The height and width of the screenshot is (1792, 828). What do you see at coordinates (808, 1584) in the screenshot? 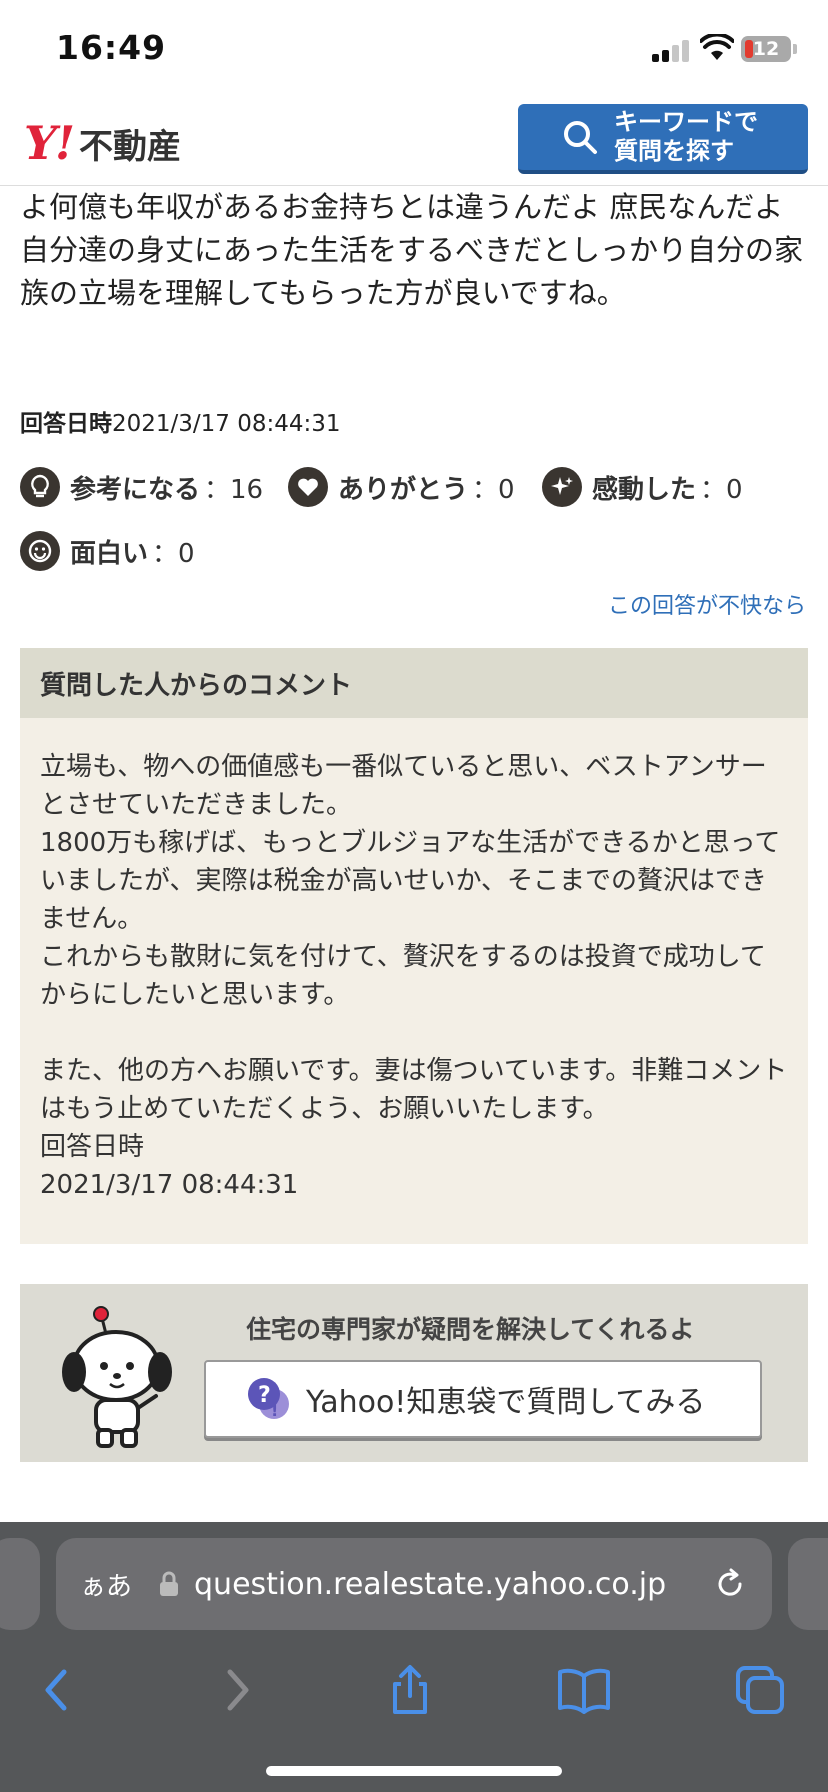
I see `next-tab-preview` at bounding box center [808, 1584].